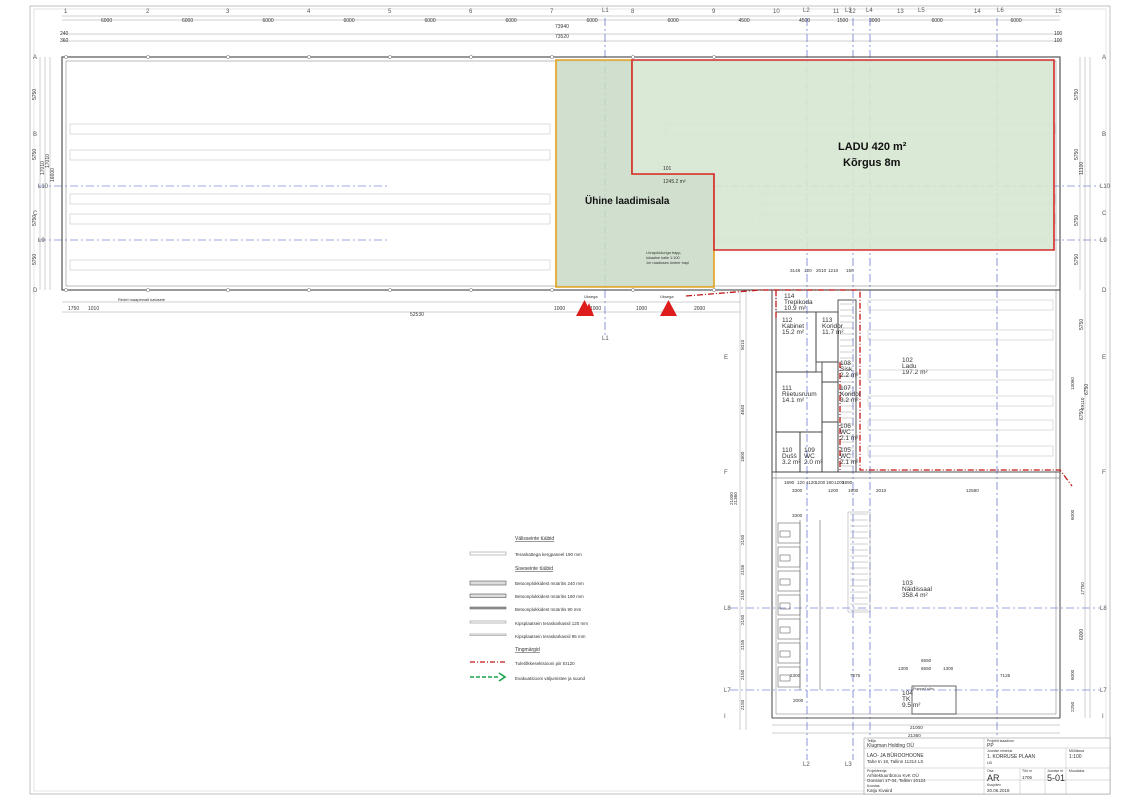  Describe the element at coordinates (806, 765) in the screenshot. I see `axis-label-l2-bottom: L2` at that location.